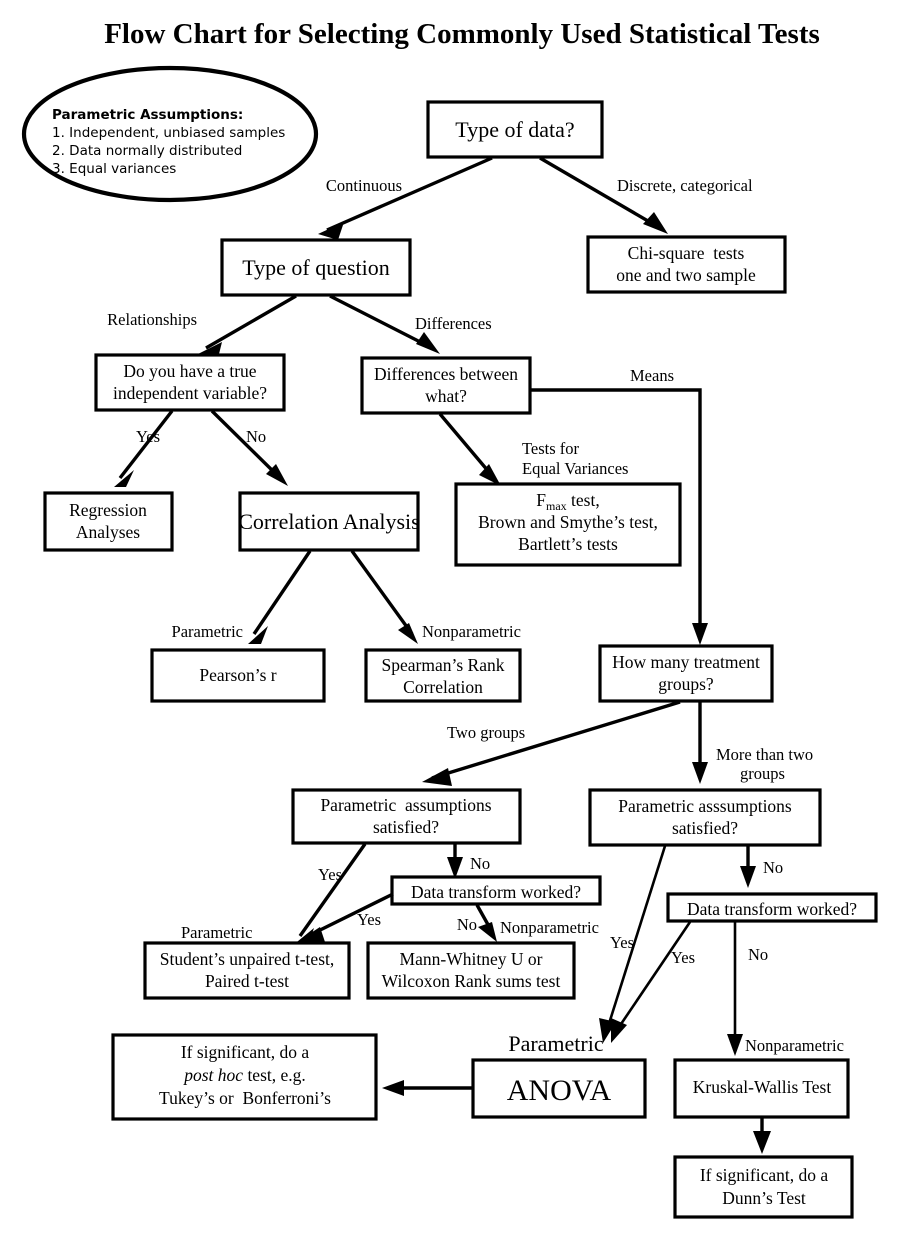 The height and width of the screenshot is (1238, 920). What do you see at coordinates (487, 932) in the screenshot?
I see `arrow-head-no-two-transform` at bounding box center [487, 932].